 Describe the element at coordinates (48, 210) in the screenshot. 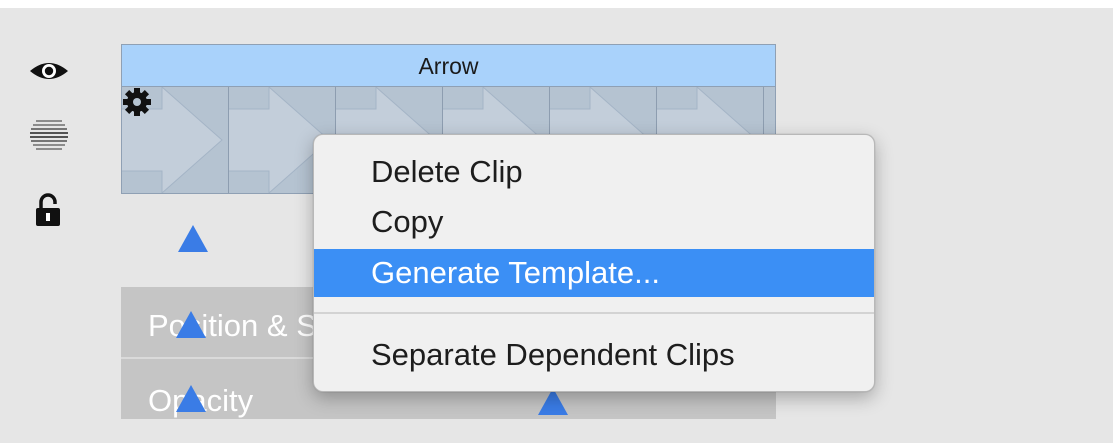

I see `lock-open-icon` at that location.